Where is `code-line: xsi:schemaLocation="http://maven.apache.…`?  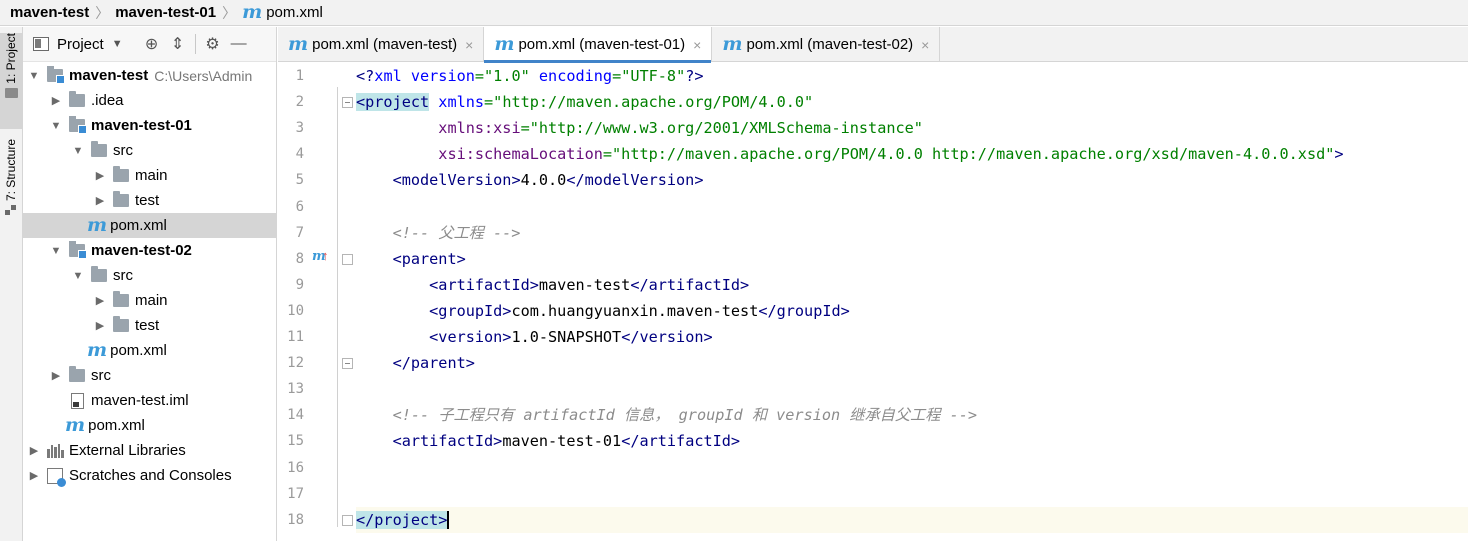
code-line: xsi:schemaLocation="http://maven.apache.… is located at coordinates (912, 154).